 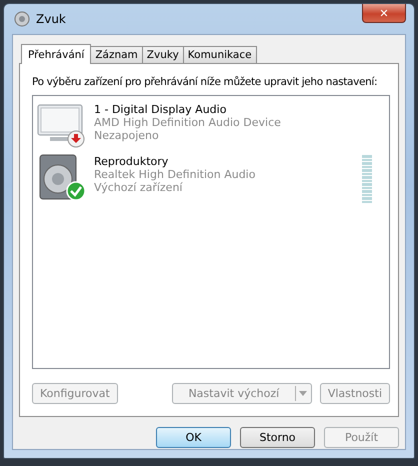 I want to click on device-item: Reproduktory Realtek High Definition Audio Výchozí zařízení, so click(x=211, y=177).